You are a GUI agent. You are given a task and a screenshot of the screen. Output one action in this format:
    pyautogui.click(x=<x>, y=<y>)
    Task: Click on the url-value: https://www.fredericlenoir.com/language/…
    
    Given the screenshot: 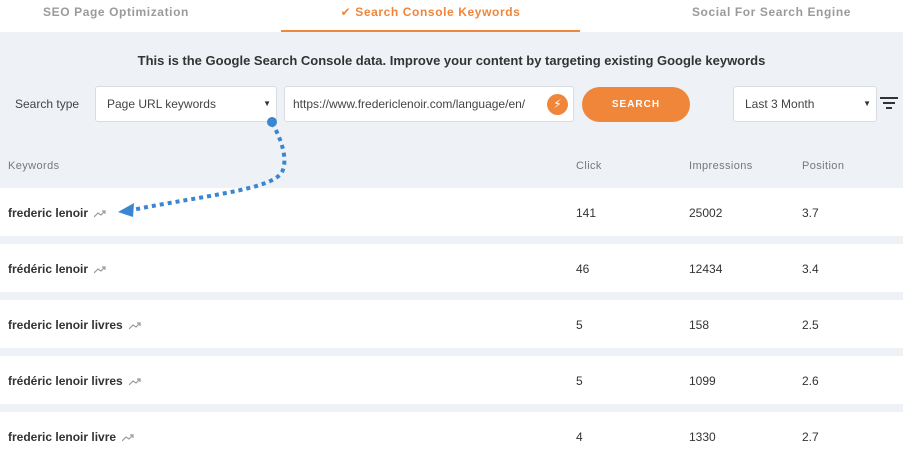 What is the action you would take?
    pyautogui.click(x=409, y=104)
    